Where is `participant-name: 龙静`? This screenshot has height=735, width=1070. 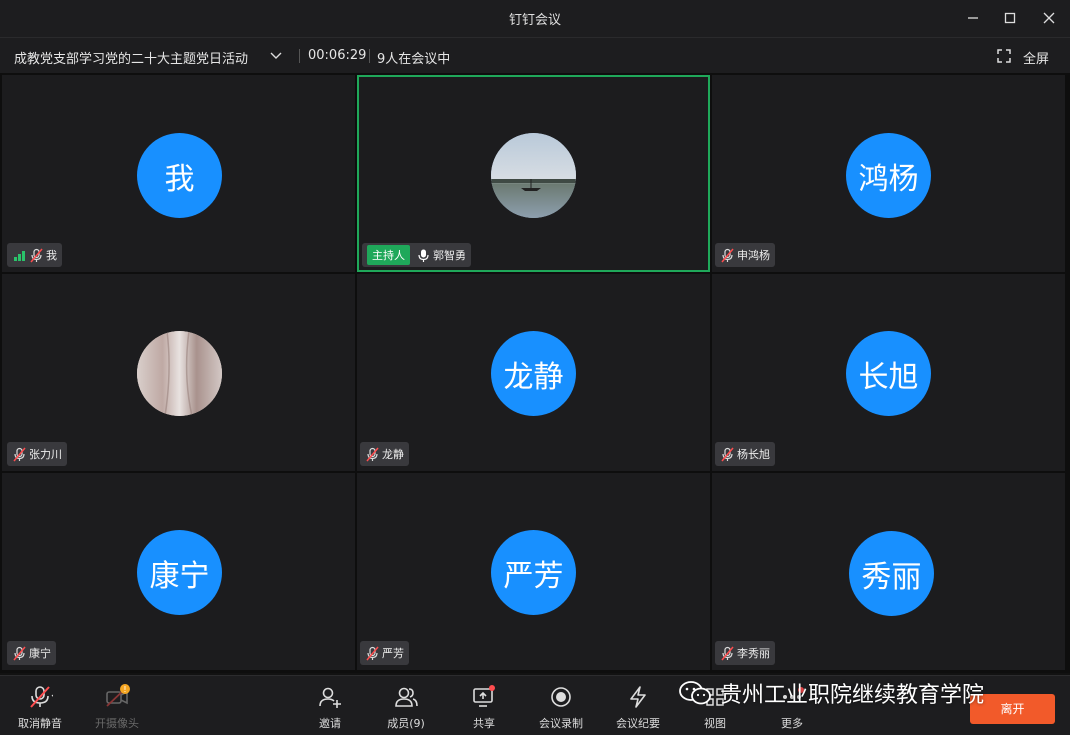 participant-name: 龙静 is located at coordinates (393, 454).